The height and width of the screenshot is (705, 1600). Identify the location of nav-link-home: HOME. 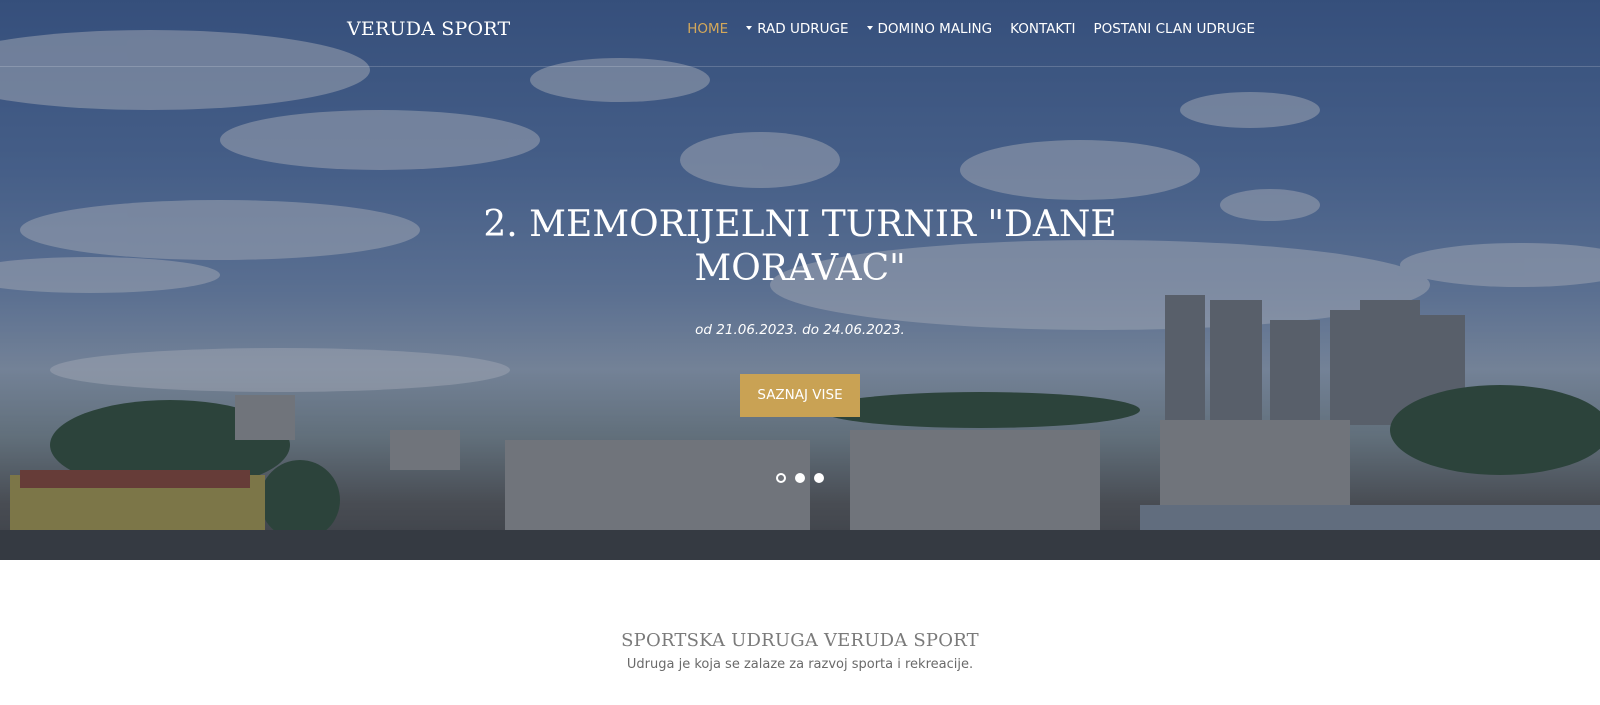
(707, 29).